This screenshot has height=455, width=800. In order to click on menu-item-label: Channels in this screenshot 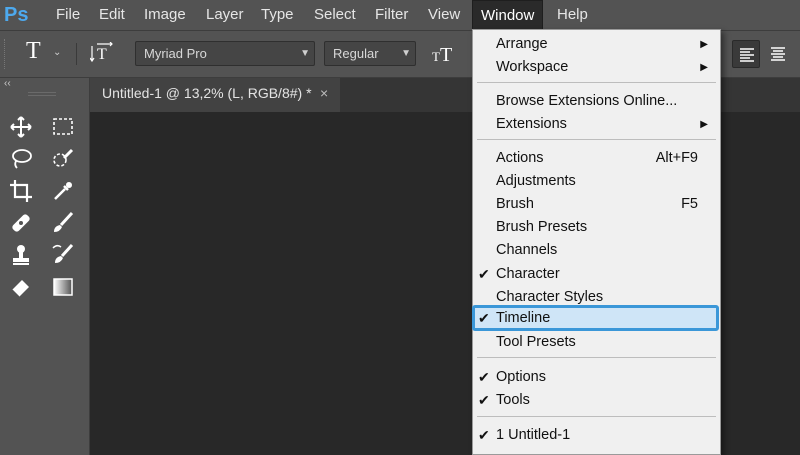, I will do `click(527, 250)`.